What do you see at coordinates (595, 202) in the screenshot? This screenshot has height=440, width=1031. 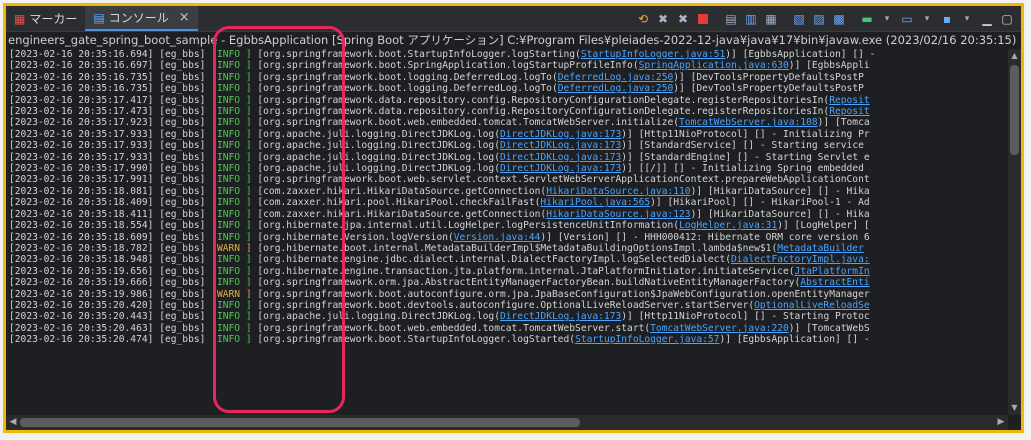 I see `log-source-link: HikariPool.java:565` at bounding box center [595, 202].